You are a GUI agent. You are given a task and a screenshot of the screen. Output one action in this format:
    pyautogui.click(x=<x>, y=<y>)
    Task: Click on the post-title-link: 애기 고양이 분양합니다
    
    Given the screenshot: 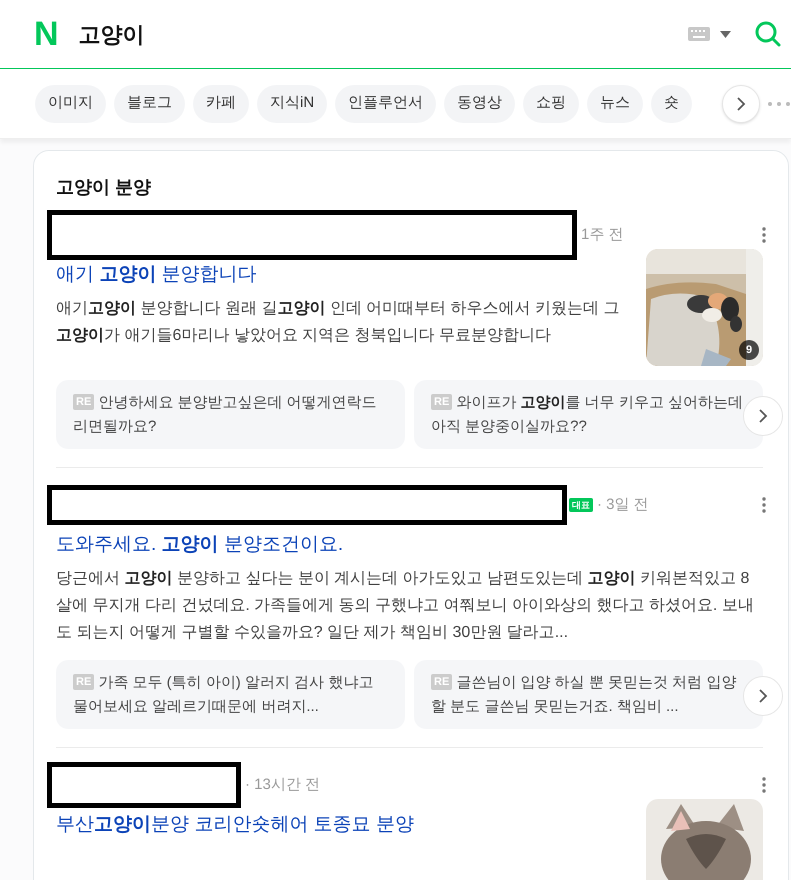 What is the action you would take?
    pyautogui.click(x=344, y=275)
    